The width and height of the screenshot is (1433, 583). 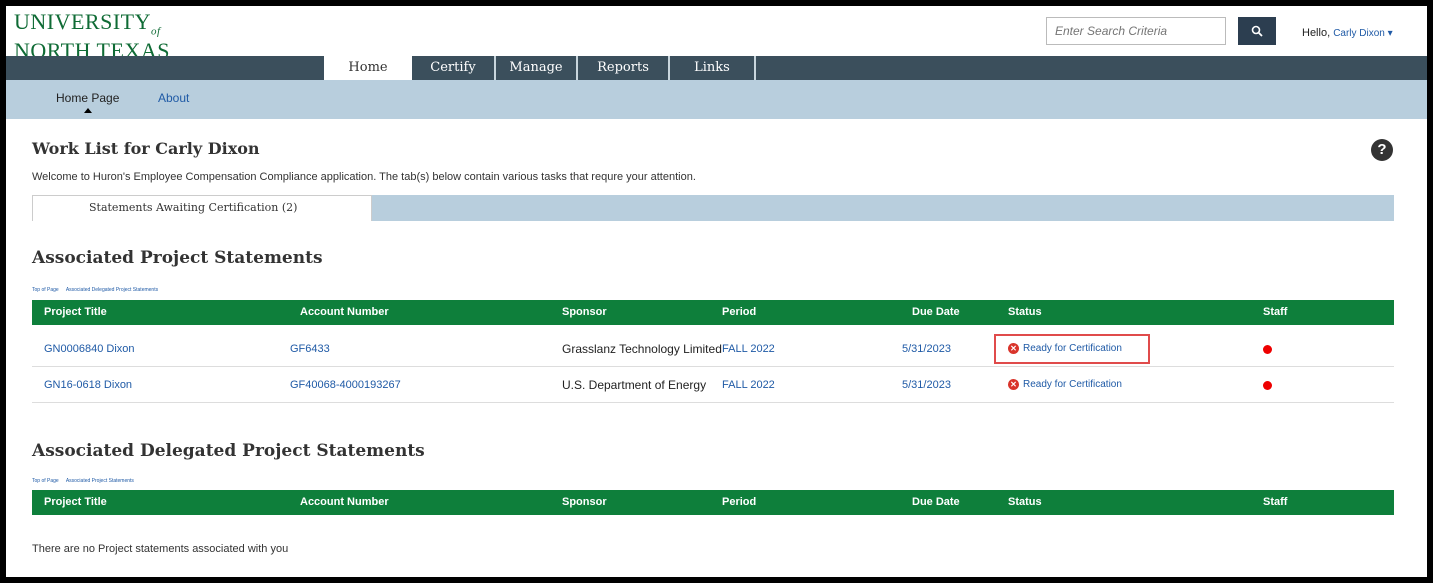 I want to click on account-number-link: GF6433, so click(x=310, y=349).